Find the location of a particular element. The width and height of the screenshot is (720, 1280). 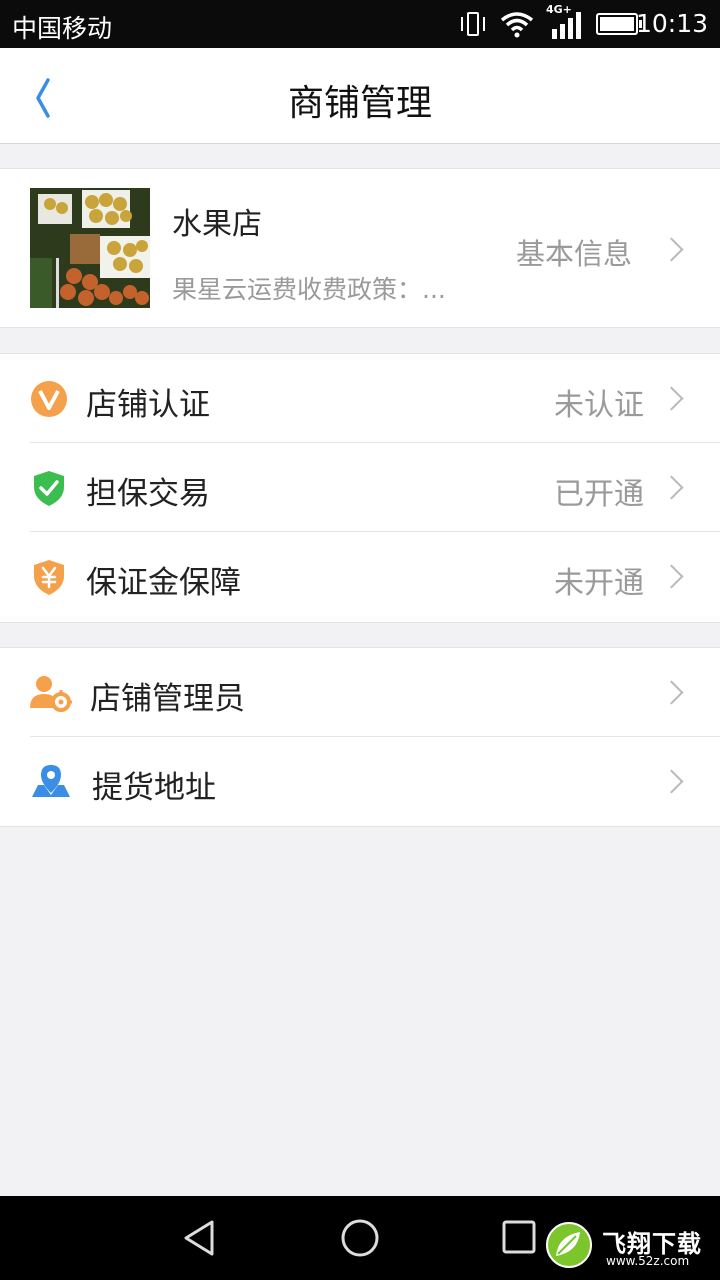

page-title: 商铺管理 is located at coordinates (359, 103).